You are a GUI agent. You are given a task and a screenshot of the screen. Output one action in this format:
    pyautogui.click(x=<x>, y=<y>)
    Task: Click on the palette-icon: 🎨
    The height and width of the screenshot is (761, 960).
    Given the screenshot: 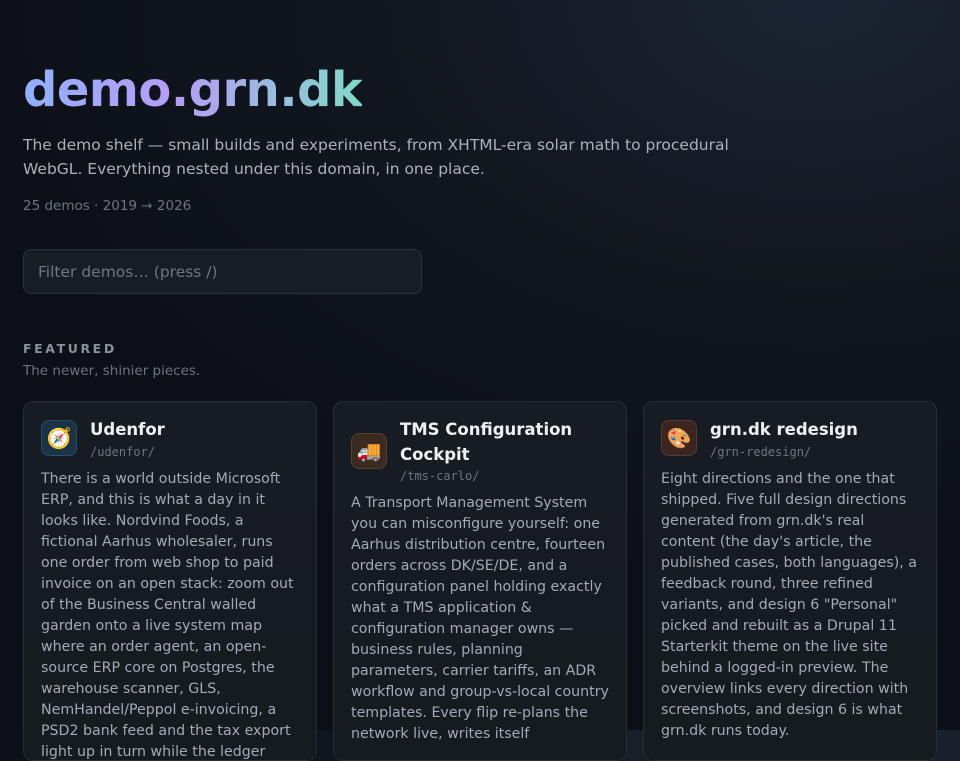 What is the action you would take?
    pyautogui.click(x=679, y=438)
    